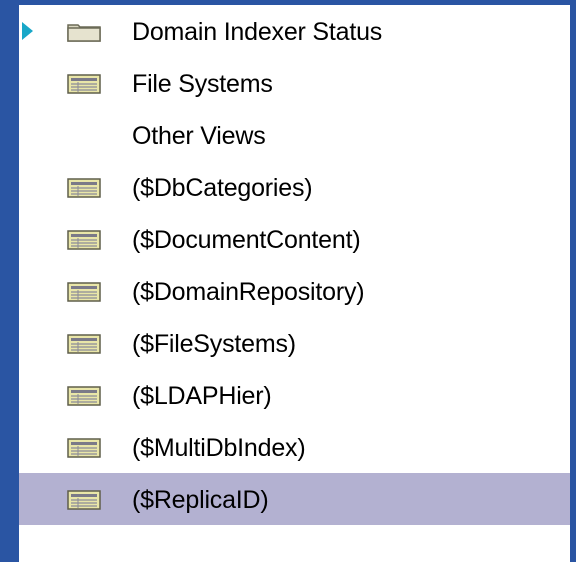 This screenshot has width=576, height=562. Describe the element at coordinates (294, 395) in the screenshot. I see `tree-item-ldaphier: ($LDAPHier)` at that location.